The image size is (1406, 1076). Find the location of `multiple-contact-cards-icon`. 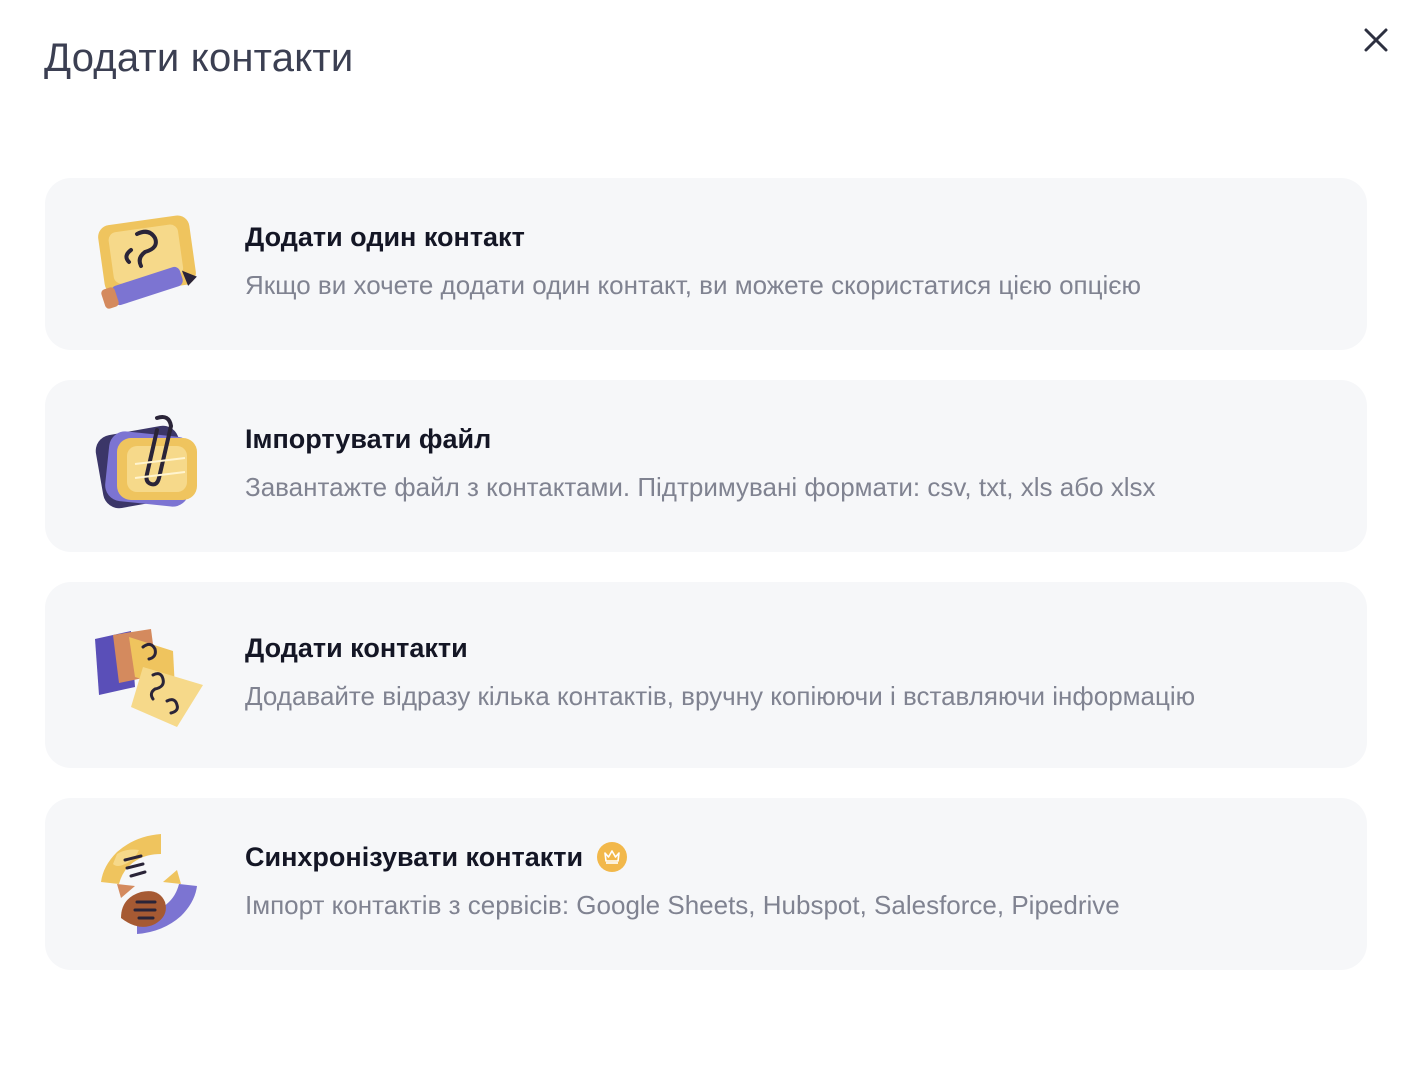

multiple-contact-cards-icon is located at coordinates (149, 675).